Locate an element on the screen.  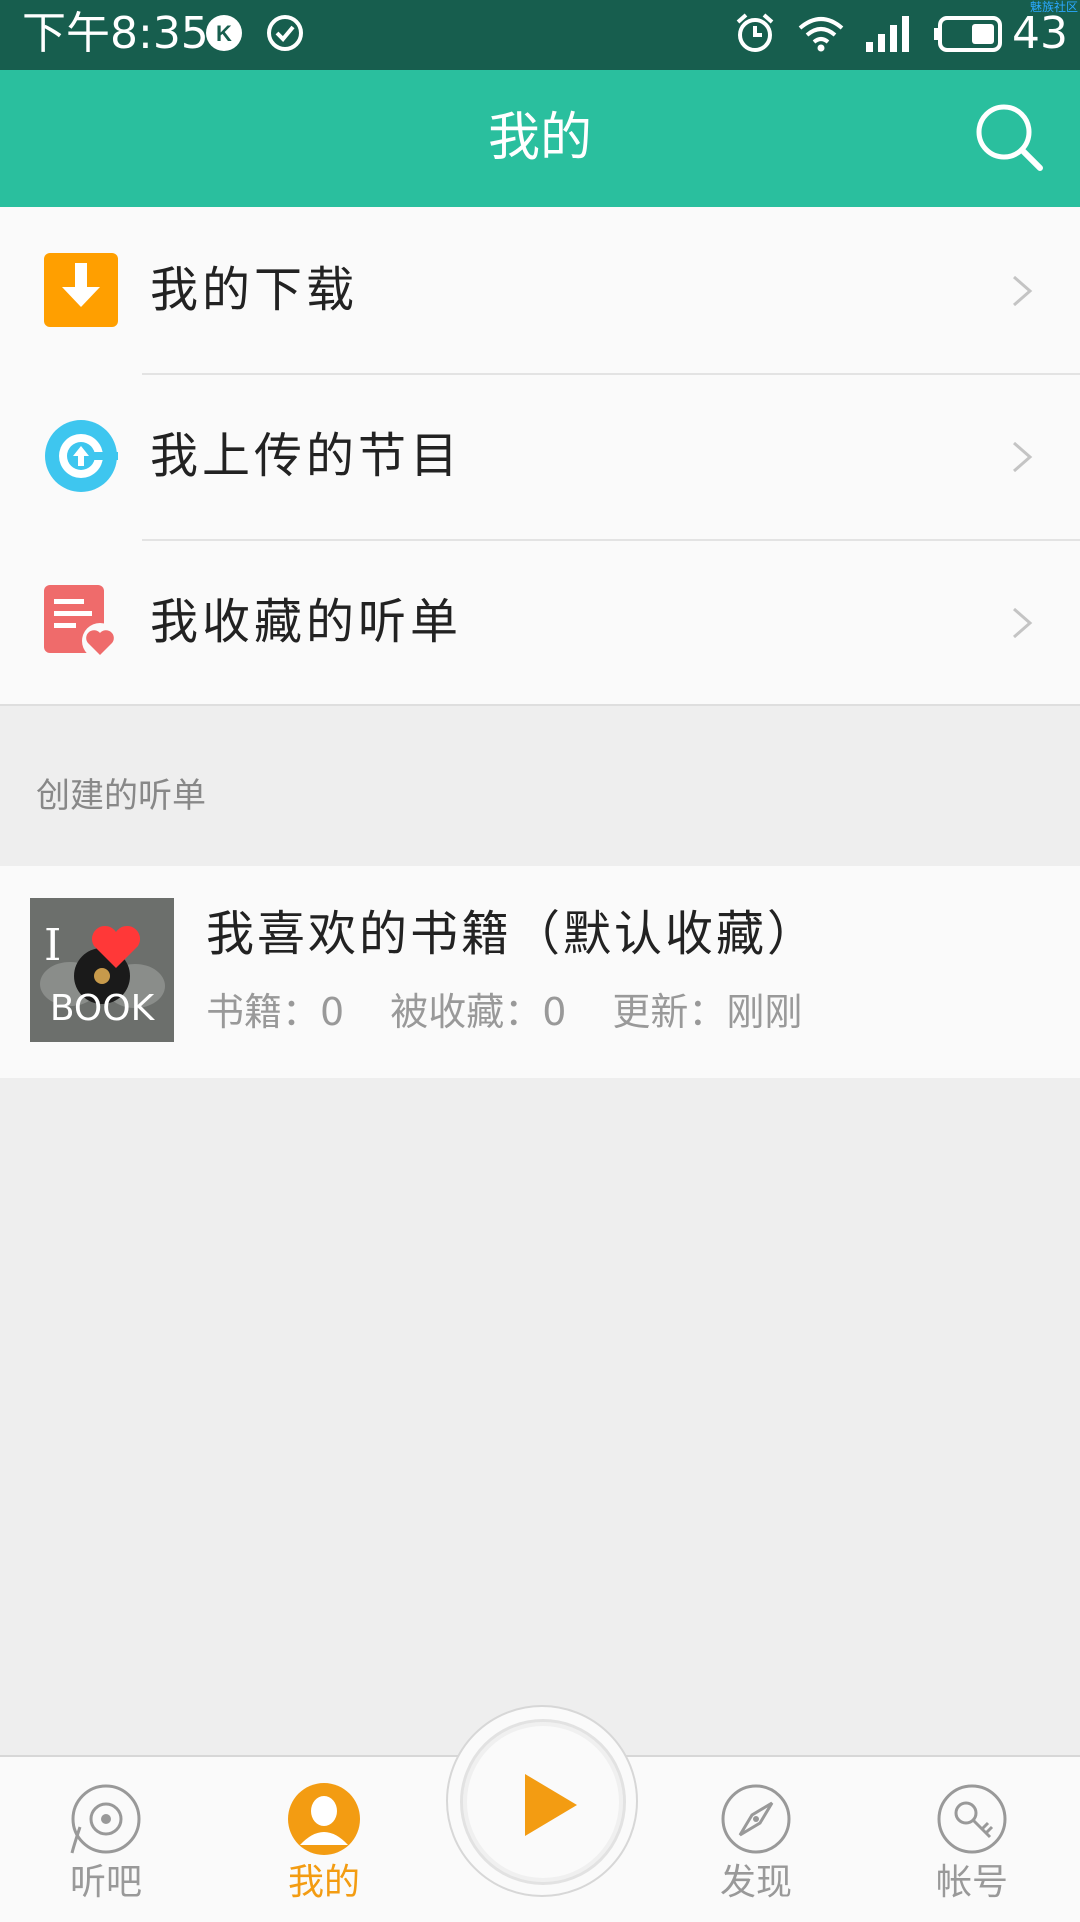
tab-faxian: 发现 is located at coordinates (756, 1839).